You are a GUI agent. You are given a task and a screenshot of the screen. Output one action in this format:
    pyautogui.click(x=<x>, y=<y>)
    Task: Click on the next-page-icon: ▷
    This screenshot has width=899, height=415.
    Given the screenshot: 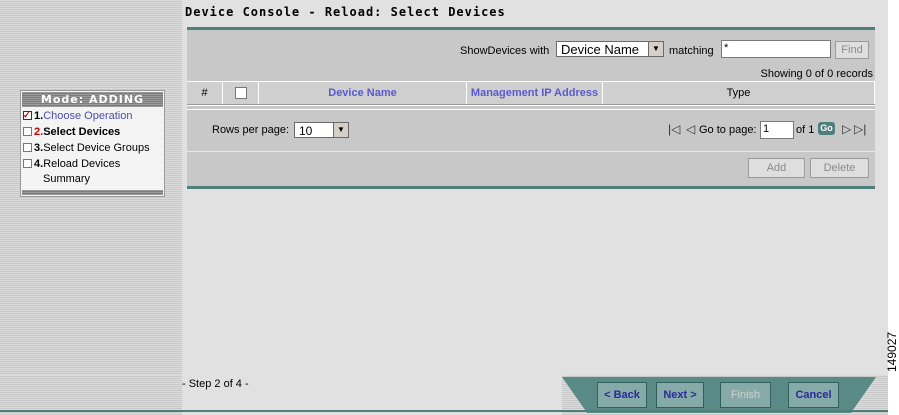 What is the action you would take?
    pyautogui.click(x=846, y=129)
    